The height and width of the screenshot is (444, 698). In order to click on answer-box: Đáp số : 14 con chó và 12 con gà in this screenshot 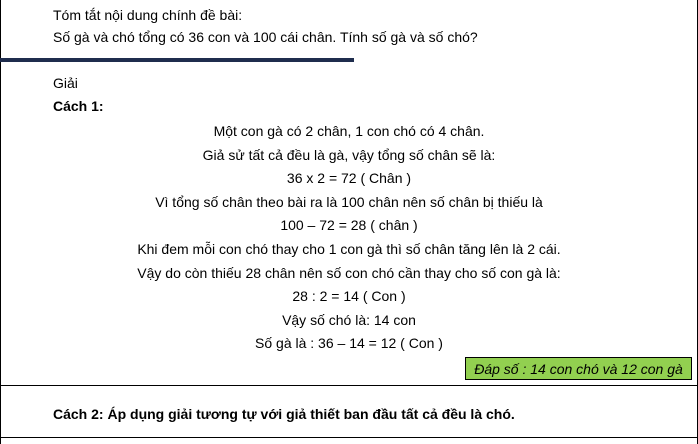, I will do `click(578, 368)`.